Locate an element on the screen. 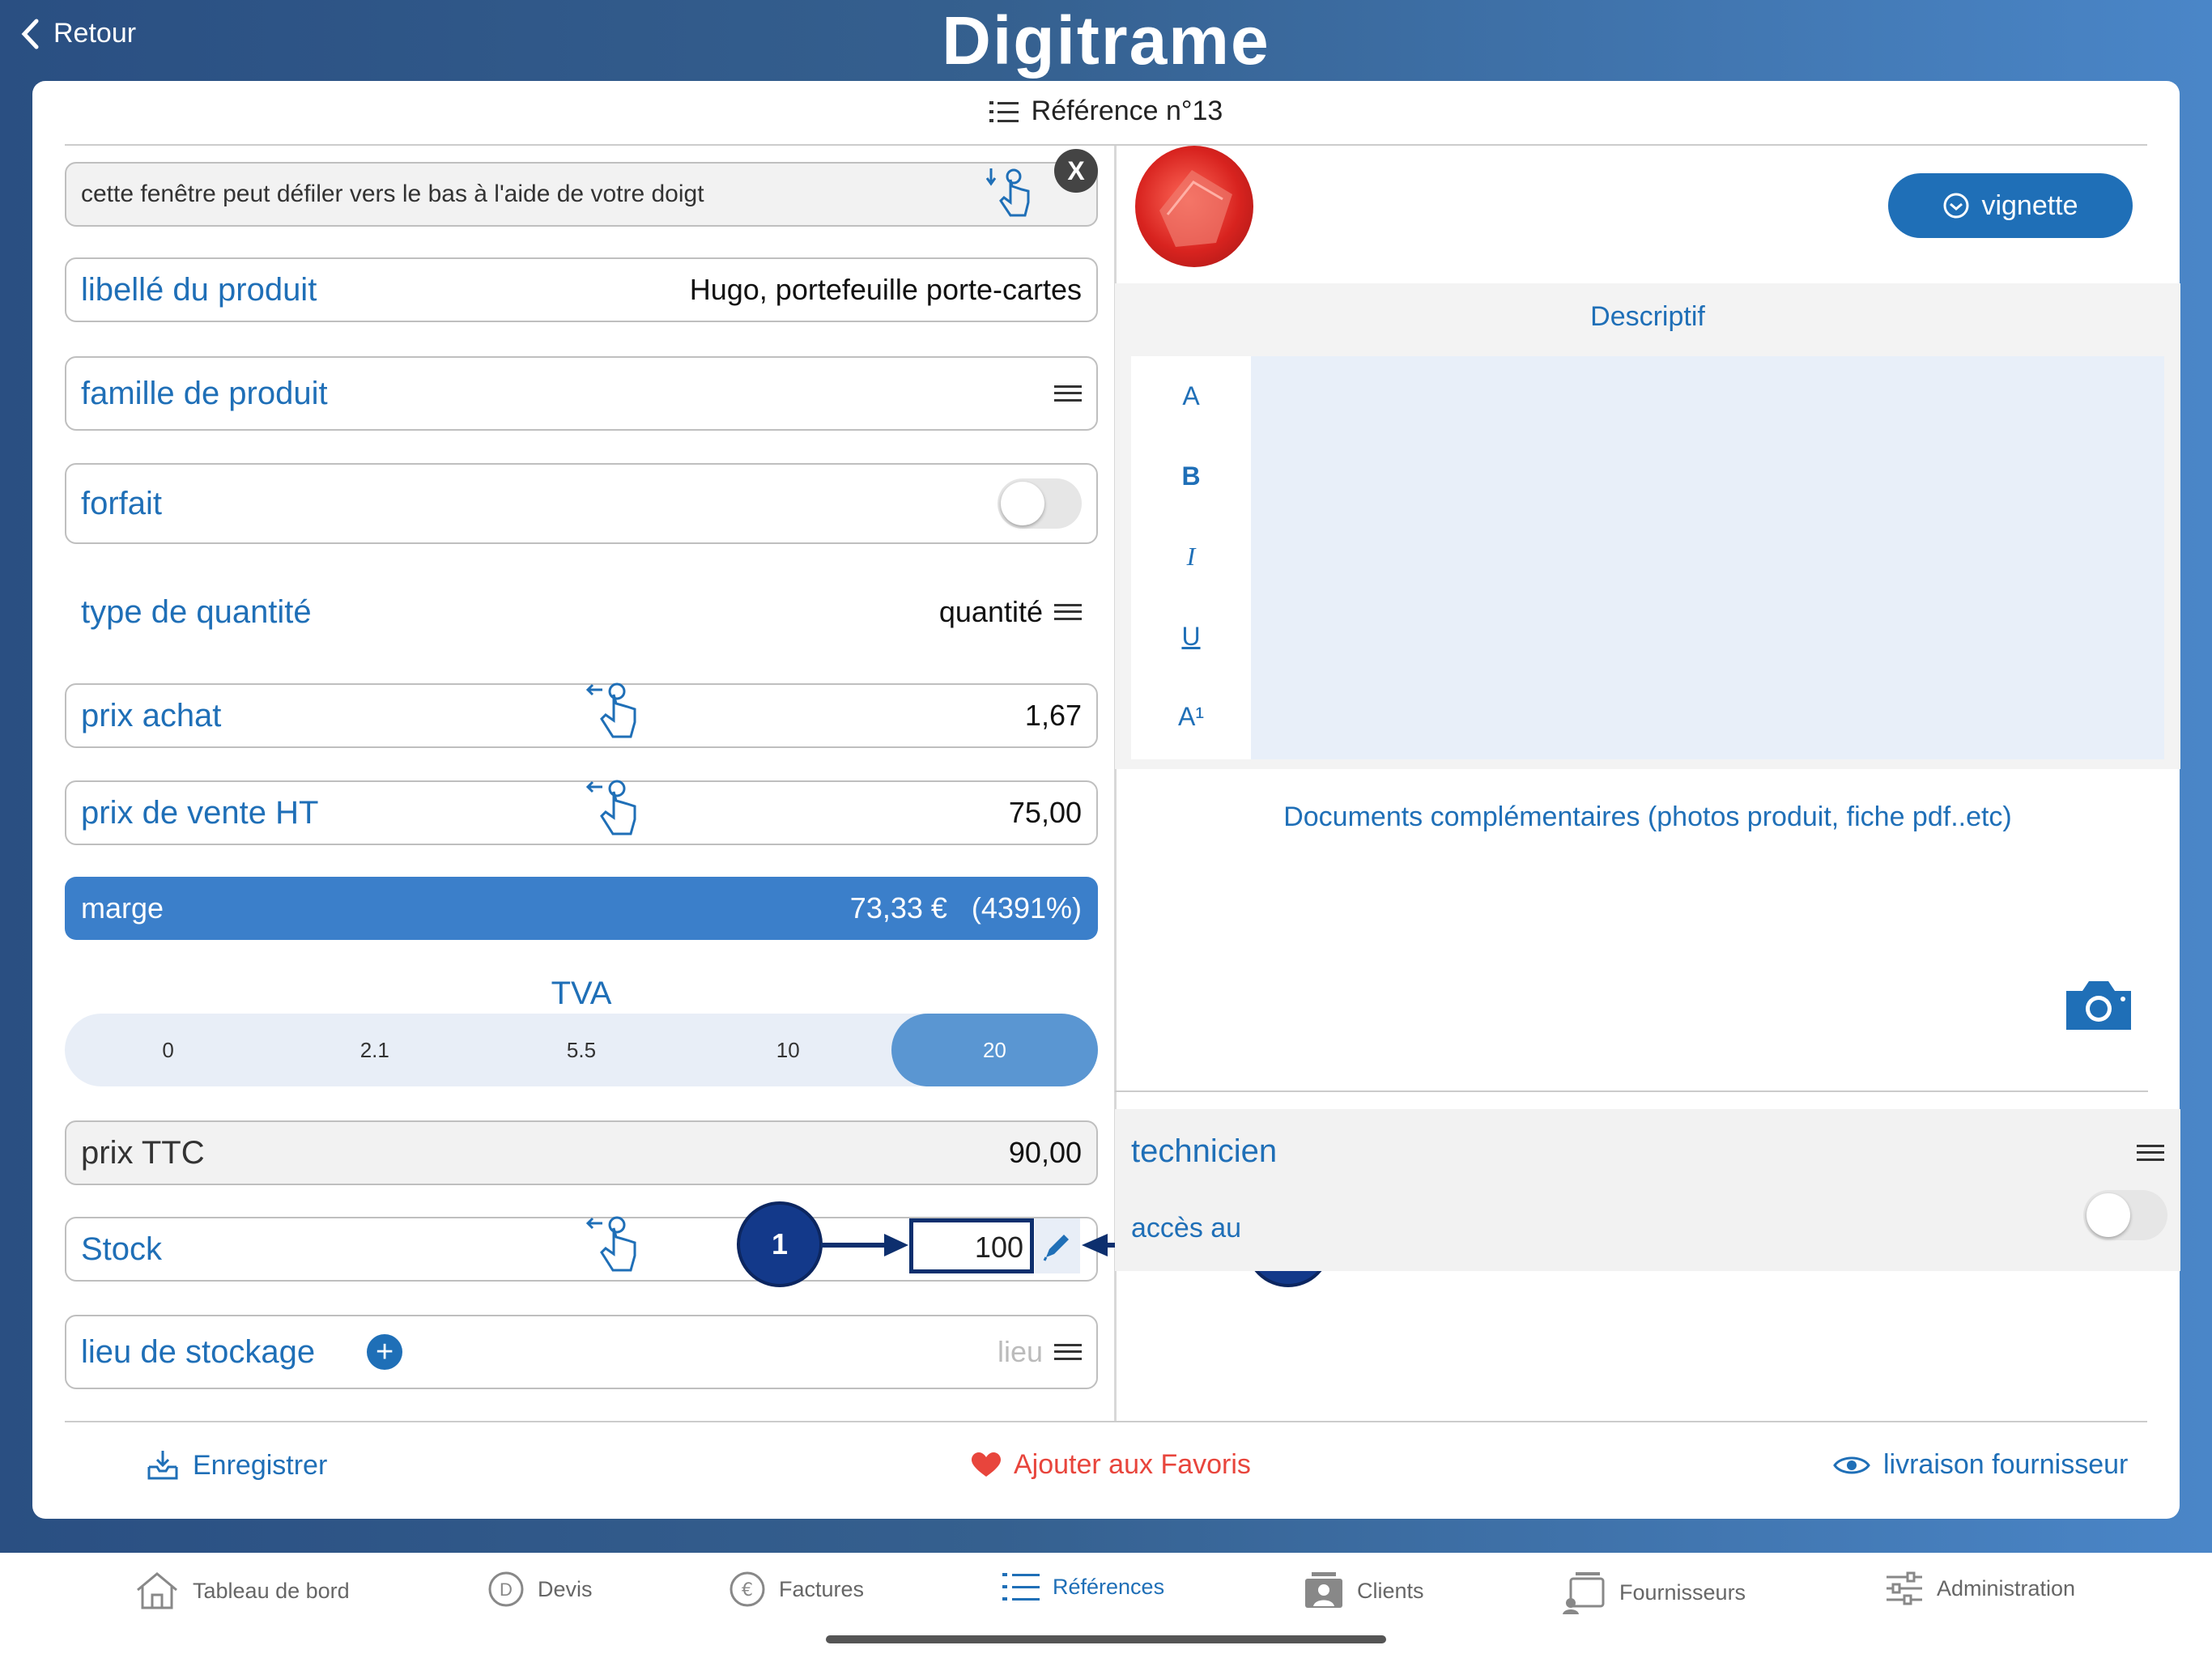 The image size is (2212, 1658). underline-button: U is located at coordinates (1191, 637).